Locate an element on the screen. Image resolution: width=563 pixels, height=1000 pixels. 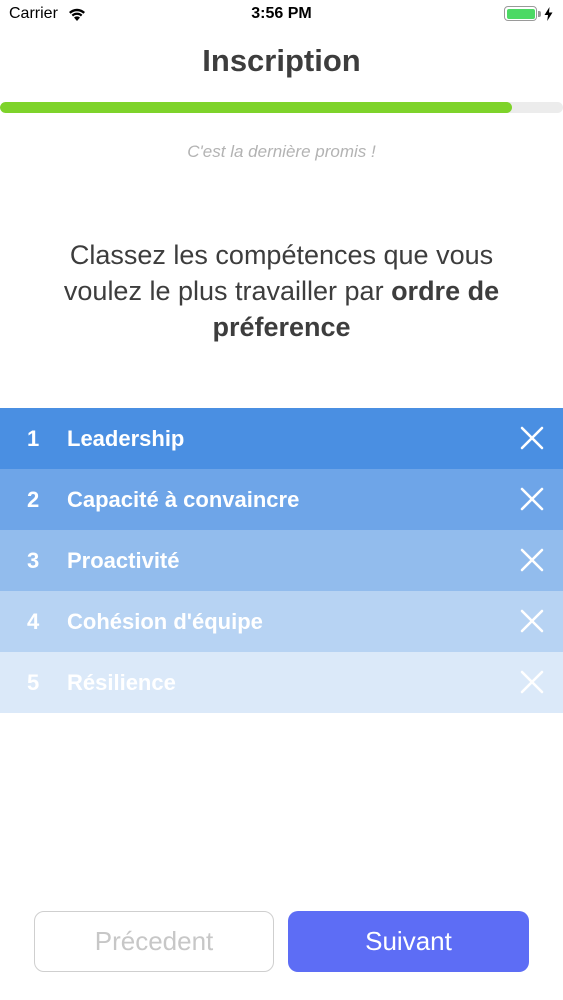
status-right is located at coordinates (528, 13).